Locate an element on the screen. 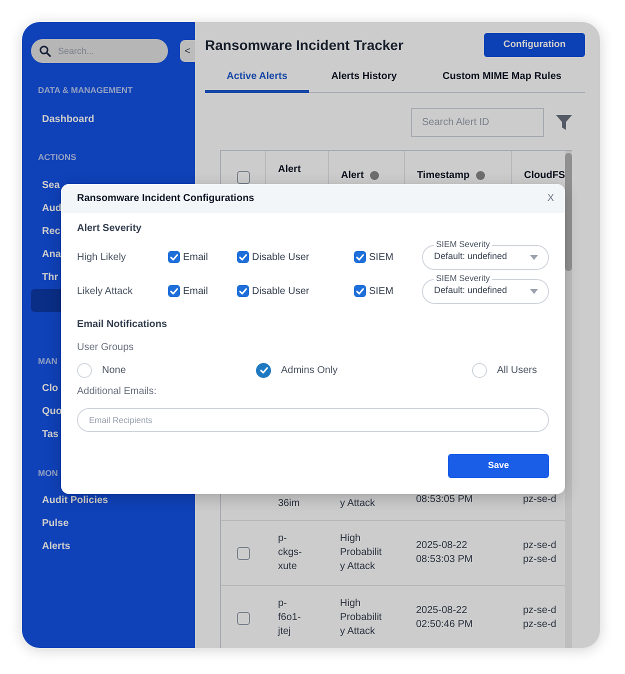 The image size is (625, 674). table-cell-text: 2025-08-22 02:50:46 PM is located at coordinates (445, 618).